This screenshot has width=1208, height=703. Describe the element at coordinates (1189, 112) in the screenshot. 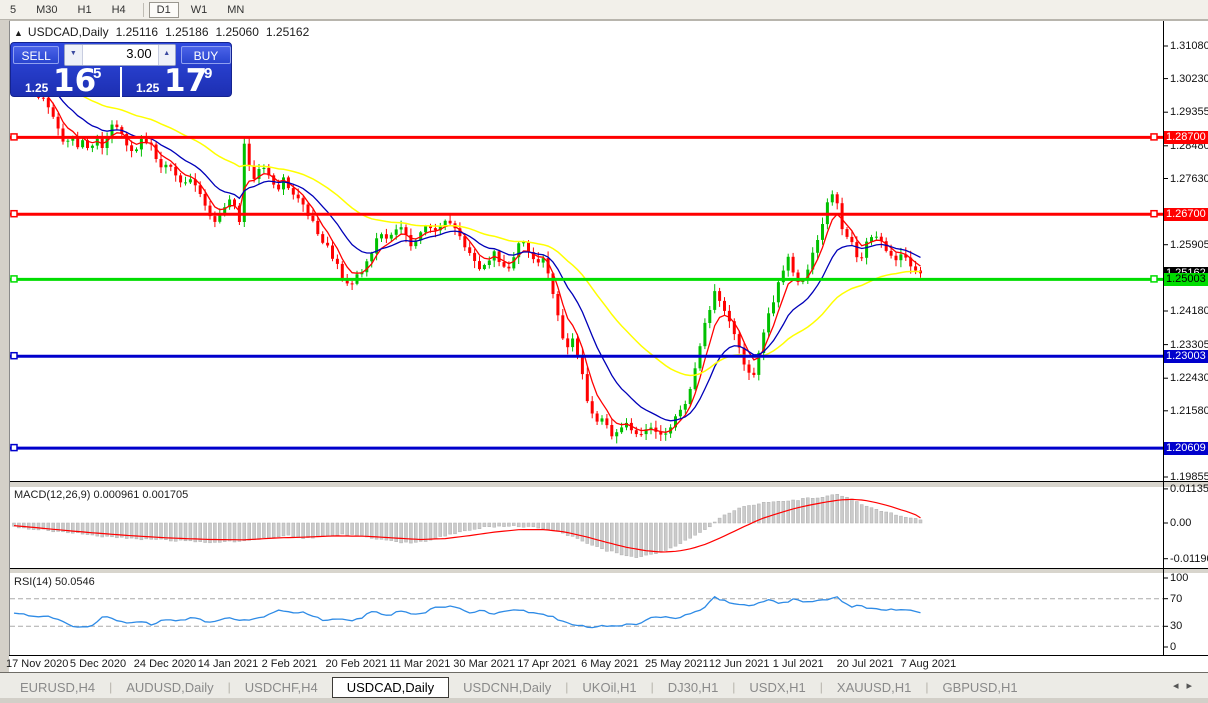

I see `price-tick: 1.29355` at that location.